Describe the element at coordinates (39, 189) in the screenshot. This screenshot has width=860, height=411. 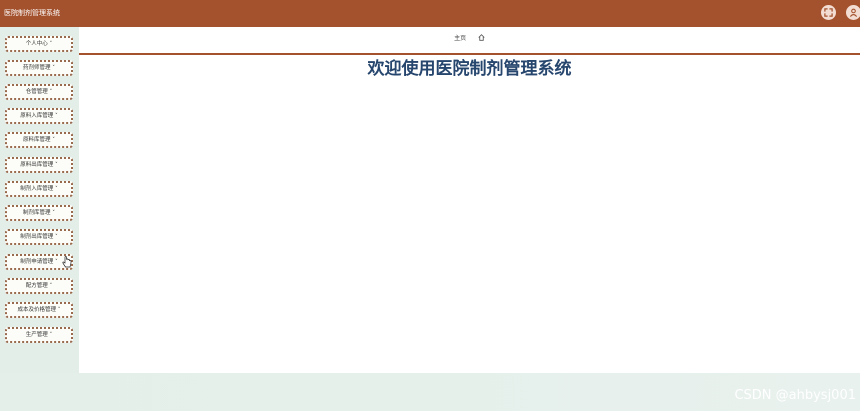
I see `sidebar-item-preparation-in: 制剂入库管理 ˅` at that location.